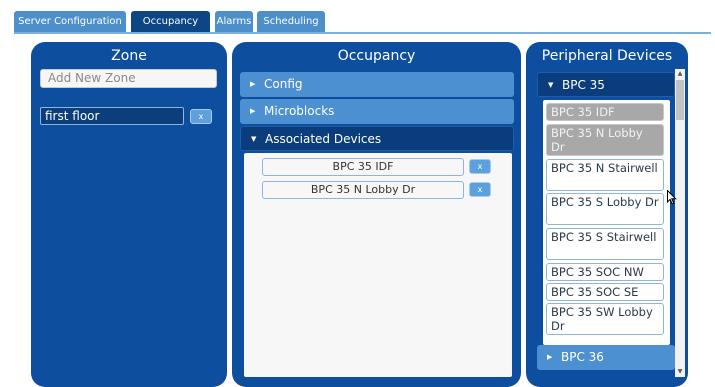 Image resolution: width=715 pixels, height=387 pixels. I want to click on peripheral-device-item: BPC 35 SW Lobby Dr, so click(605, 319).